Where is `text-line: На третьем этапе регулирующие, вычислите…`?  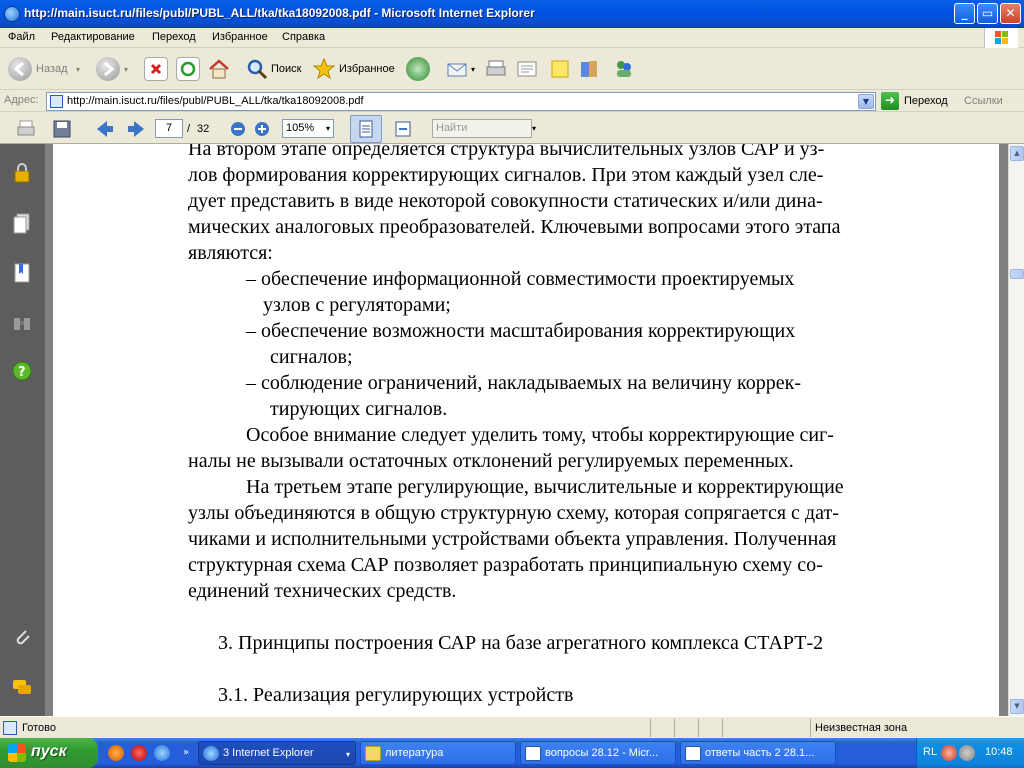
text-line: На третьем этапе регулирующие, вычислите… is located at coordinates (545, 487).